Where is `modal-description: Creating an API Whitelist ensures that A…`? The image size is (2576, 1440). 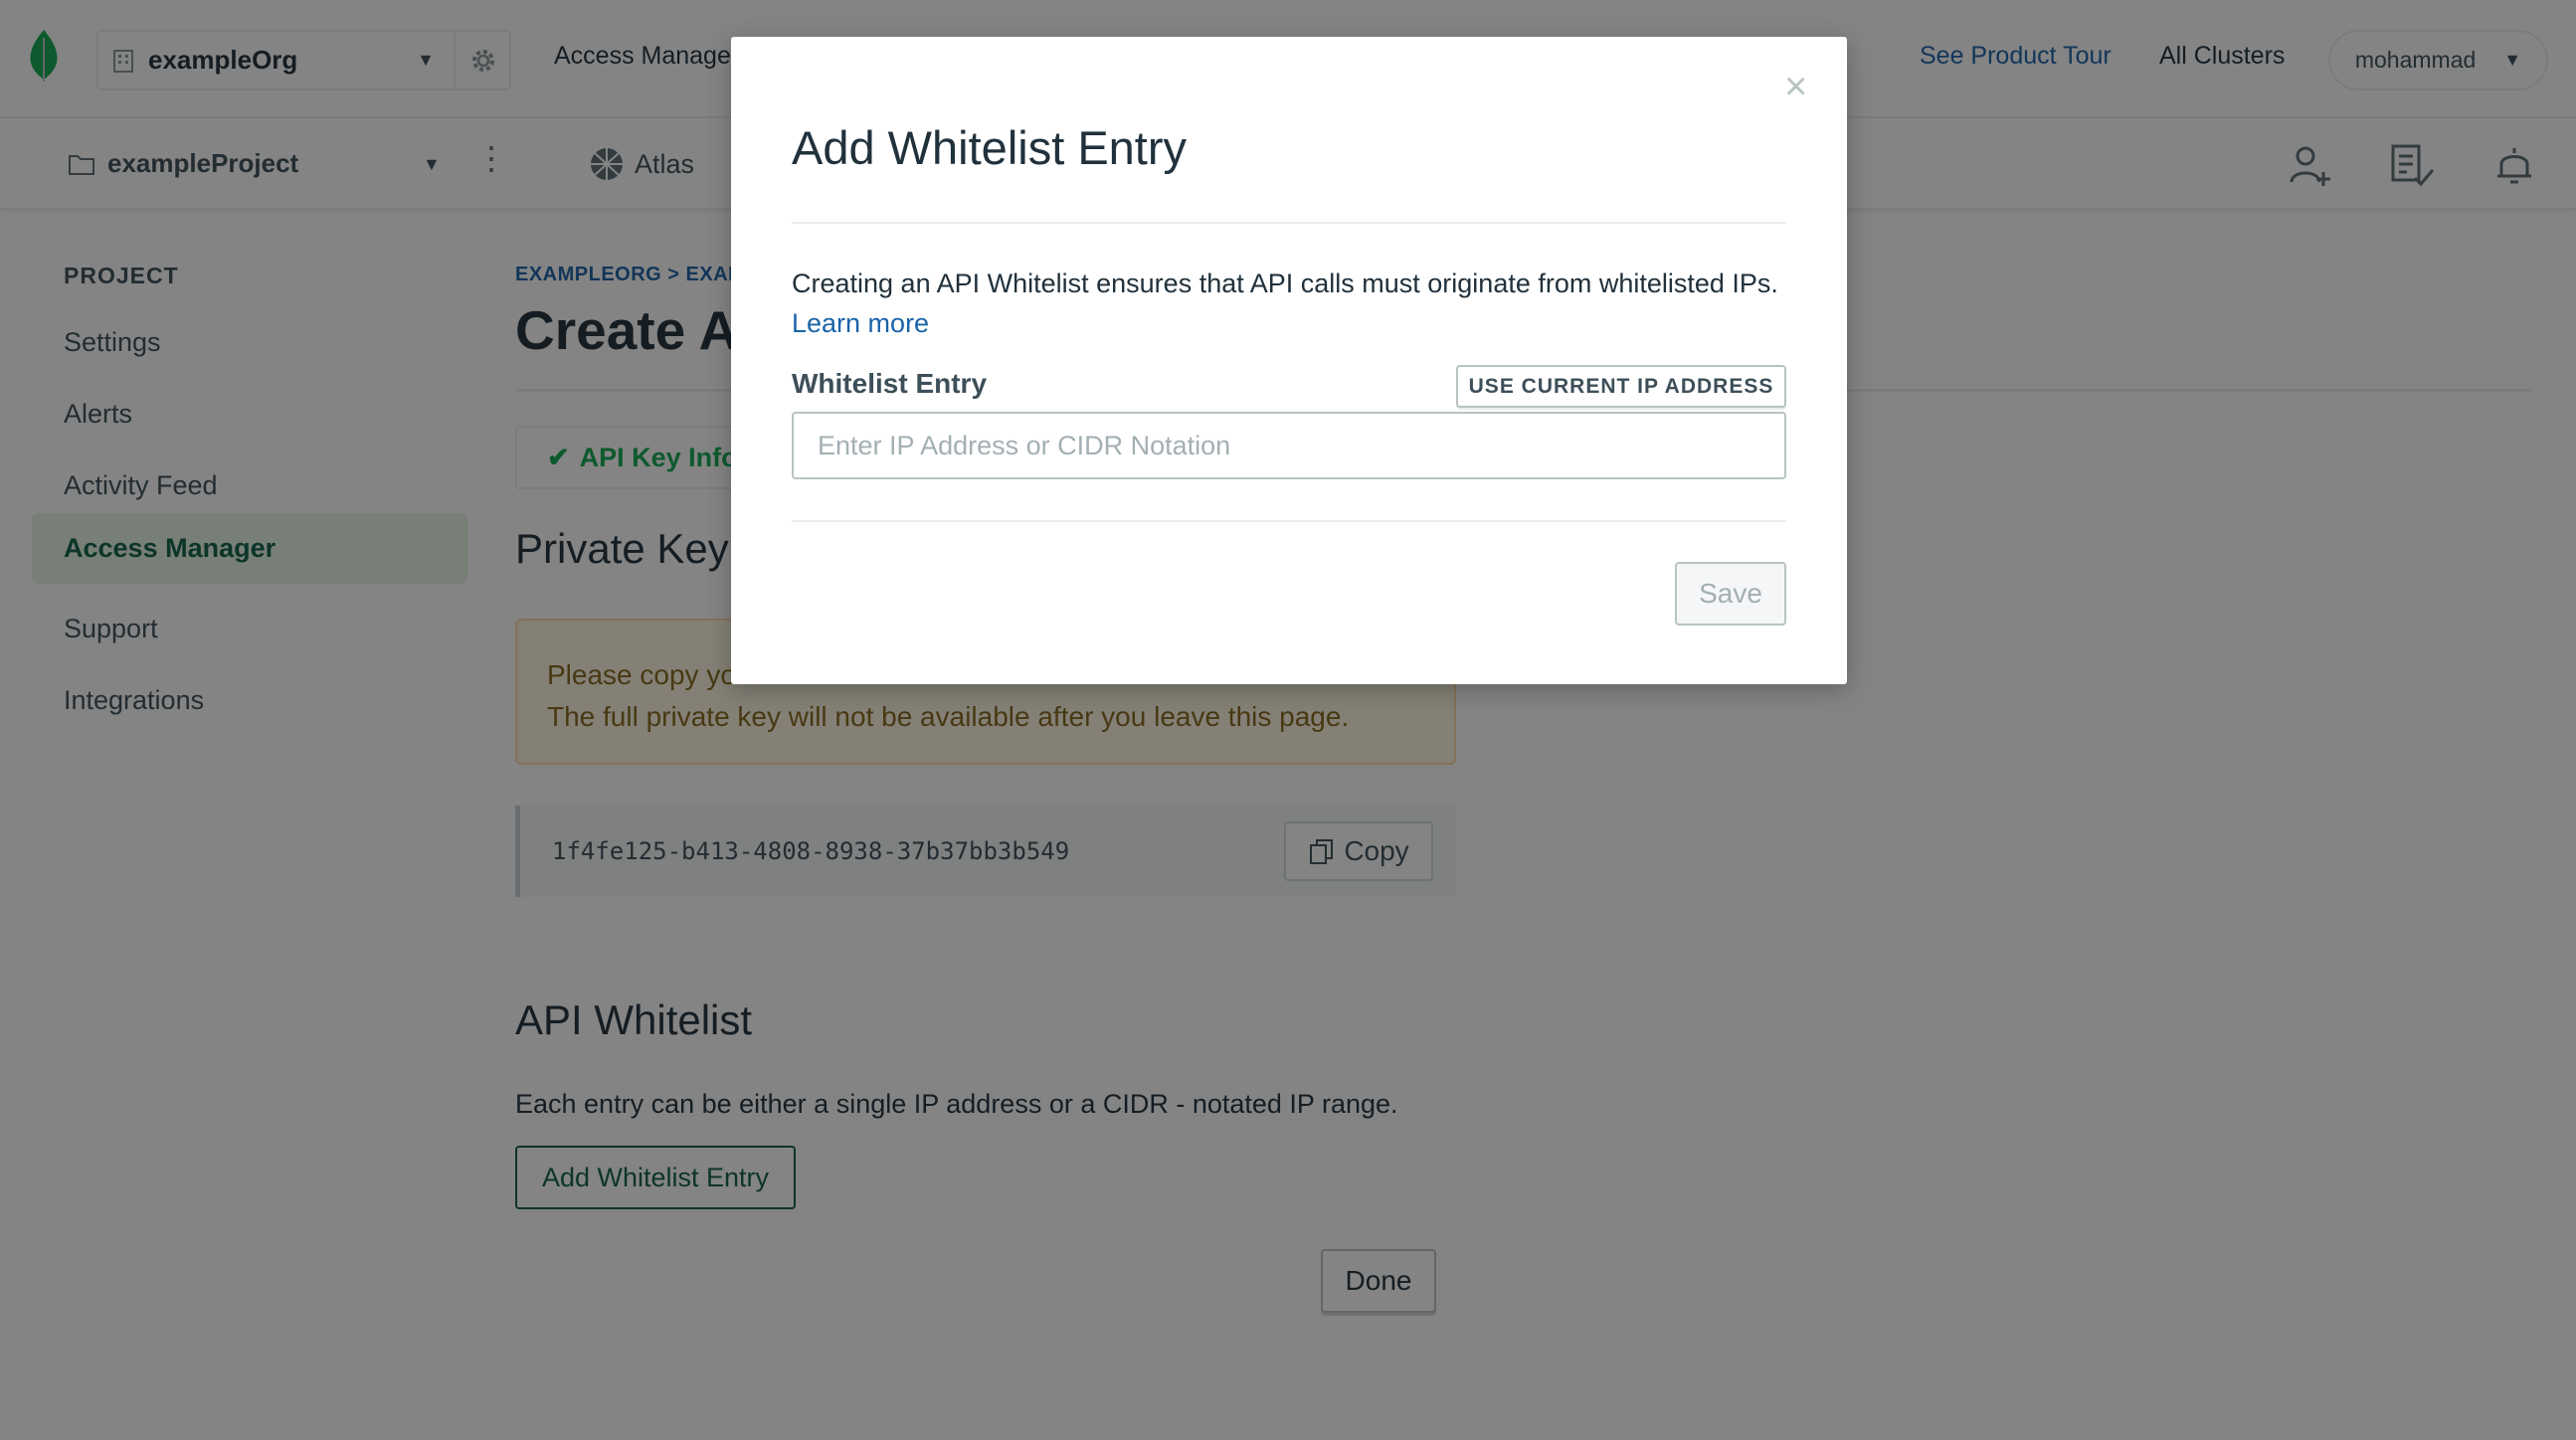 modal-description: Creating an API Whitelist ensures that A… is located at coordinates (1294, 303).